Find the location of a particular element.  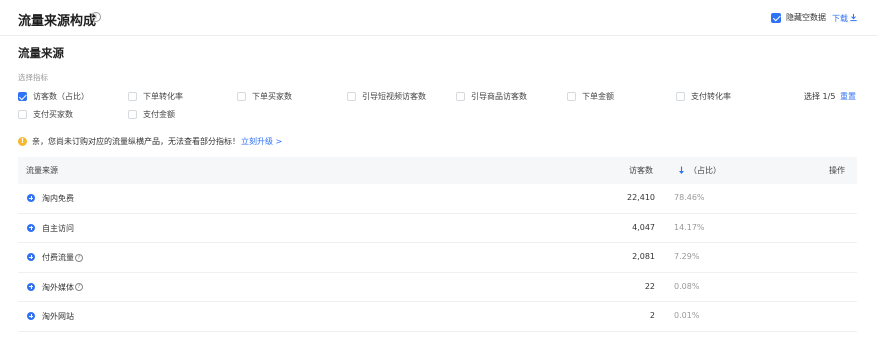

metric-label: 下单买家数 is located at coordinates (272, 96).